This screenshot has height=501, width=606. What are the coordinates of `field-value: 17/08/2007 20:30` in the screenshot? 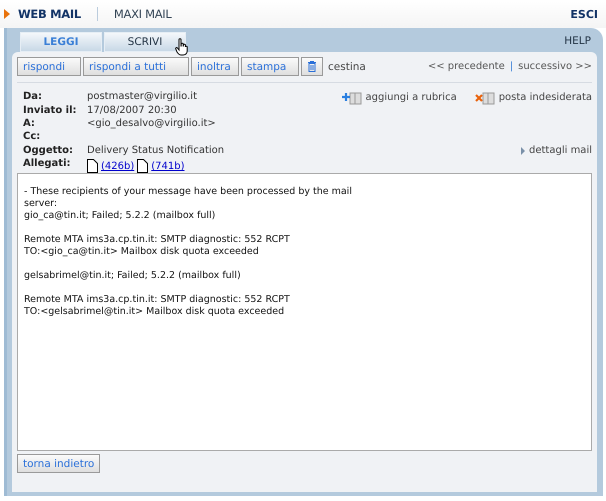 It's located at (132, 111).